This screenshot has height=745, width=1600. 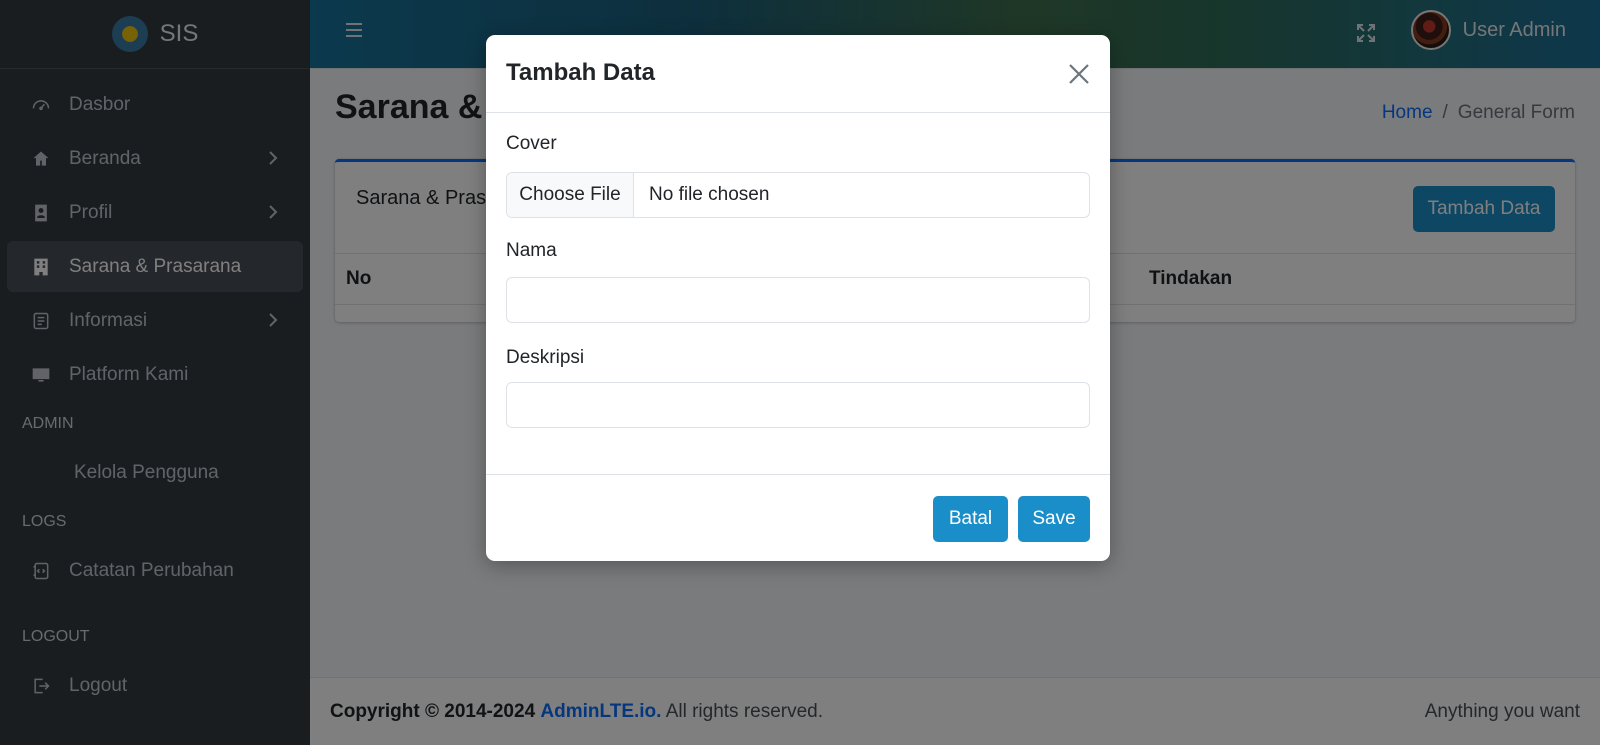 What do you see at coordinates (709, 194) in the screenshot?
I see `file-status-text: No file chosen` at bounding box center [709, 194].